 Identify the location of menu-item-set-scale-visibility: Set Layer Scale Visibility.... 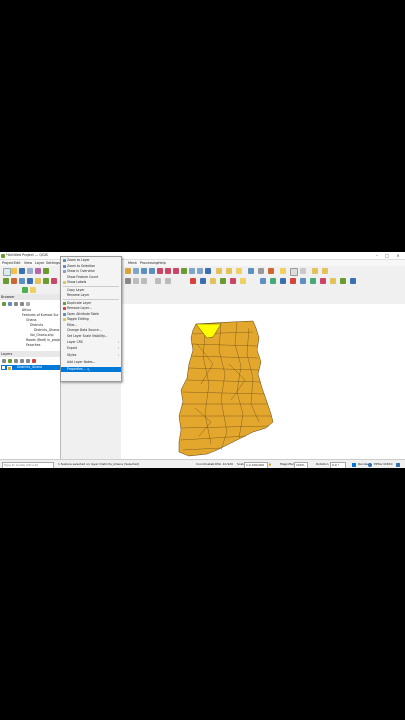
(91, 336).